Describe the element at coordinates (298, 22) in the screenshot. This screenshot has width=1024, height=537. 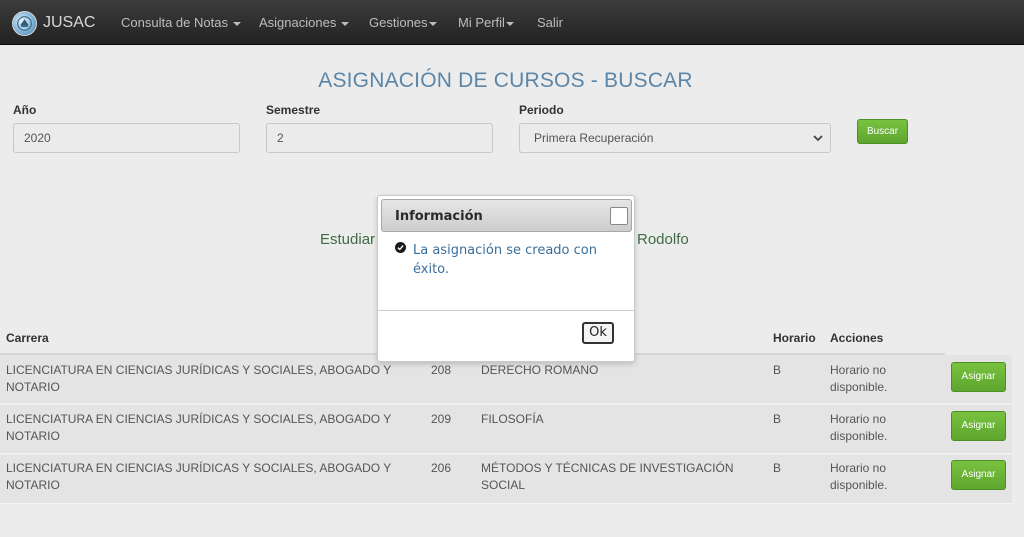
I see `nav-label: Asignaciones` at that location.